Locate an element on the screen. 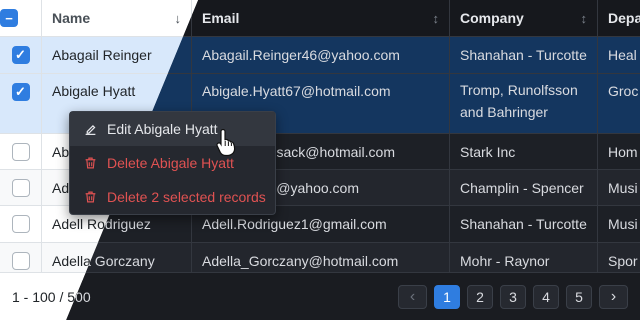 This screenshot has width=640, height=320. delete-record-menu-item: Delete Abigale Hyatt is located at coordinates (172, 163).